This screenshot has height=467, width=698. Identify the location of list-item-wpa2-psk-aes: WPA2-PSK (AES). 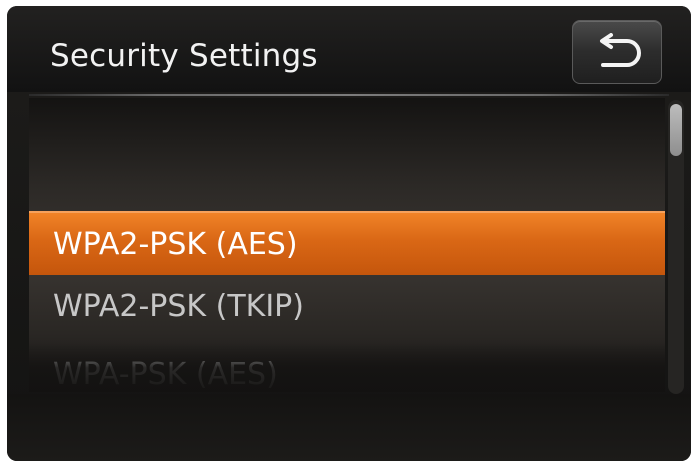
(347, 243).